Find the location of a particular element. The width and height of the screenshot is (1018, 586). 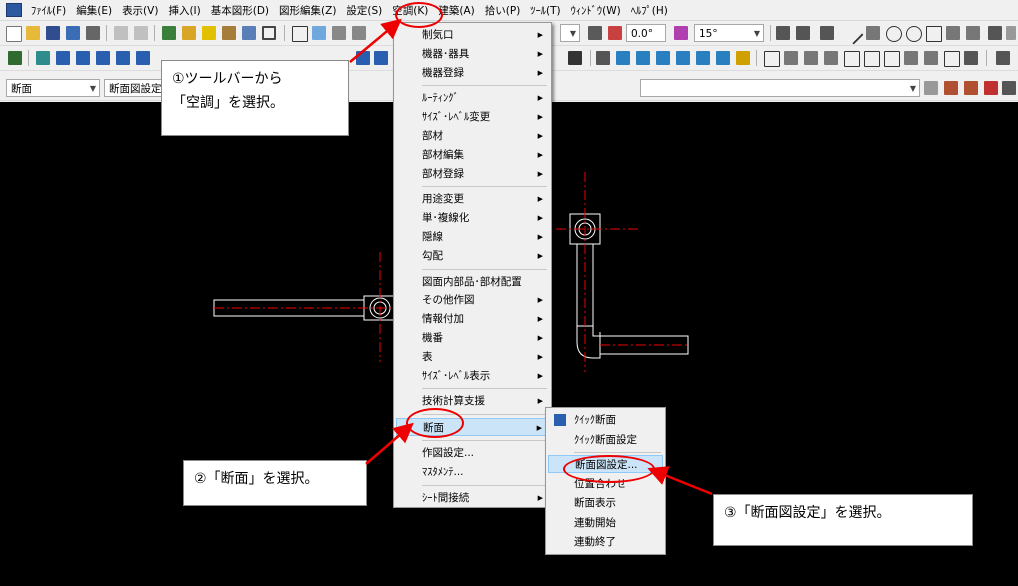

arrow-step3 is located at coordinates (680, 481).